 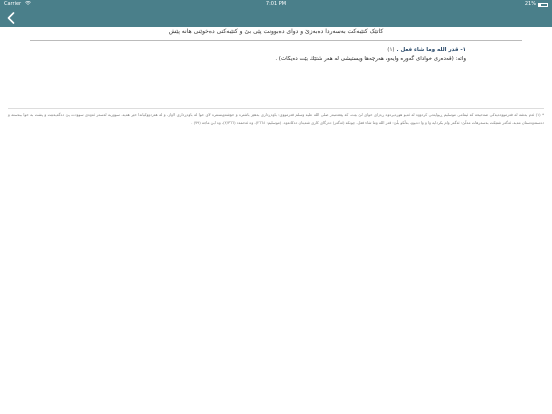 I want to click on verse-text: ١- قدر الله وما شاء فعل ., so click(x=431, y=50).